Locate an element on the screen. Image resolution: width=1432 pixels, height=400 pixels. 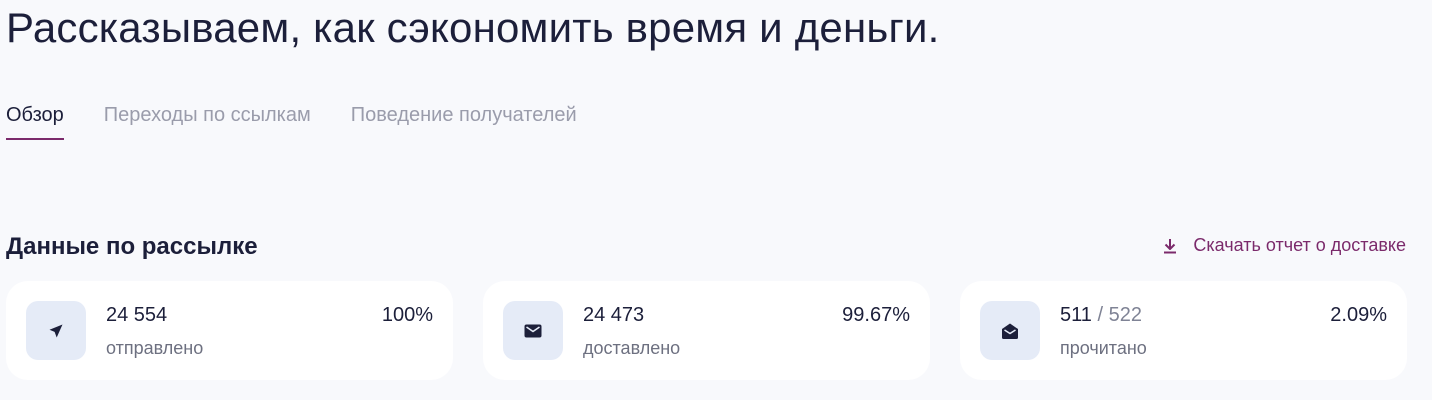
stat-label: прочитано is located at coordinates (1103, 348).